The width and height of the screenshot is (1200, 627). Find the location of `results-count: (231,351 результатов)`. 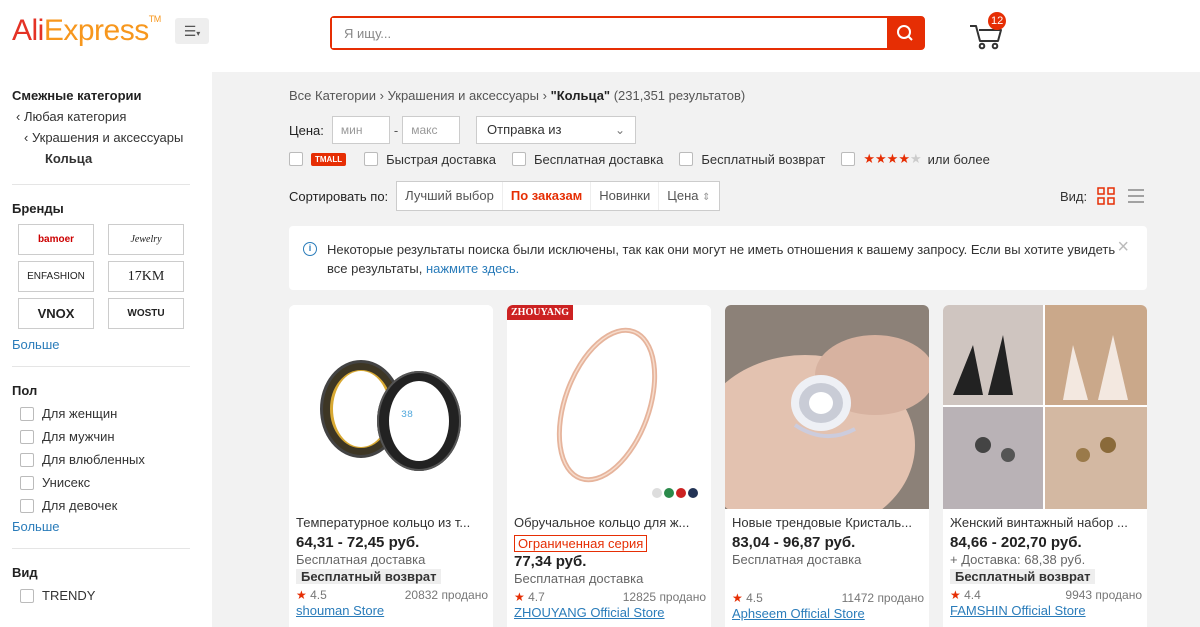

results-count: (231,351 результатов) is located at coordinates (679, 95).